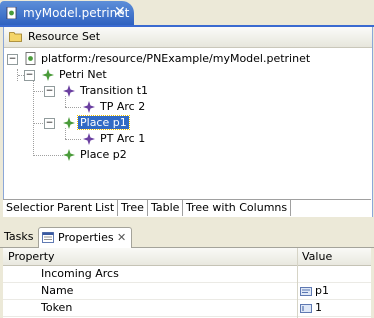 The width and height of the screenshot is (374, 318). What do you see at coordinates (334, 257) in the screenshot?
I see `column-header-value: Value` at bounding box center [334, 257].